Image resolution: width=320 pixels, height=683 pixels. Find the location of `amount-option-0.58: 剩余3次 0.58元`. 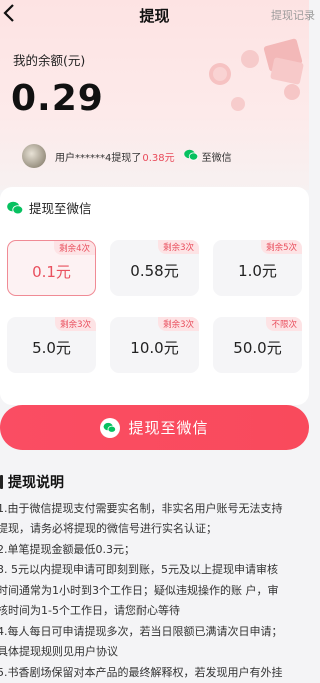

amount-option-0.58: 剩余3次 0.58元 is located at coordinates (154, 268).